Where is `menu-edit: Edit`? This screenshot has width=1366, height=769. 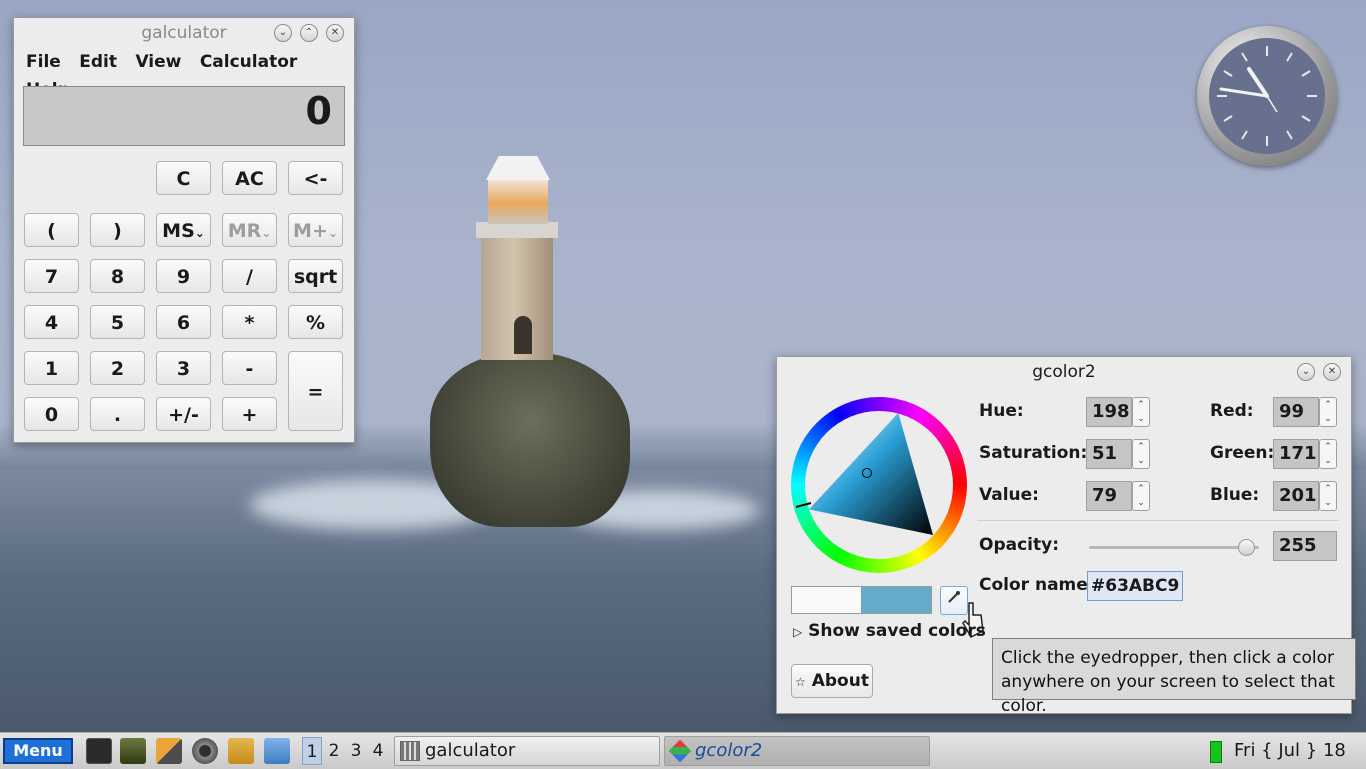 menu-edit: Edit is located at coordinates (98, 62).